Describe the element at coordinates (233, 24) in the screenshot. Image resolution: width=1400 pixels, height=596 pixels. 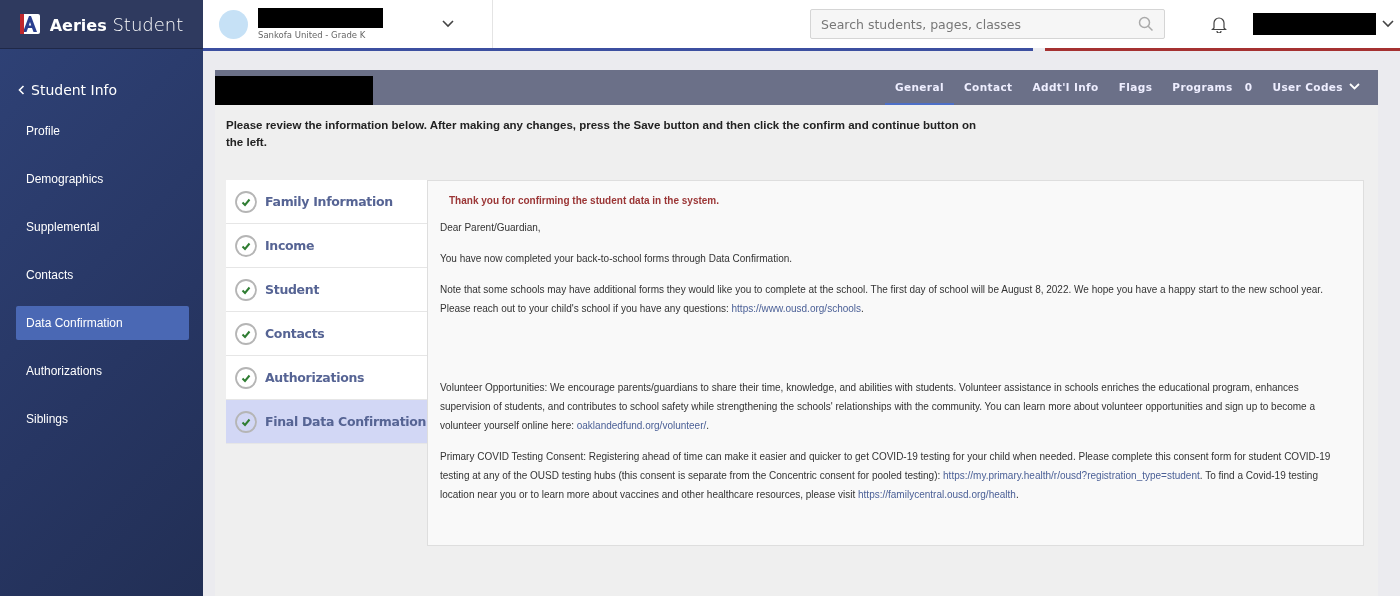
I see `avatar` at that location.